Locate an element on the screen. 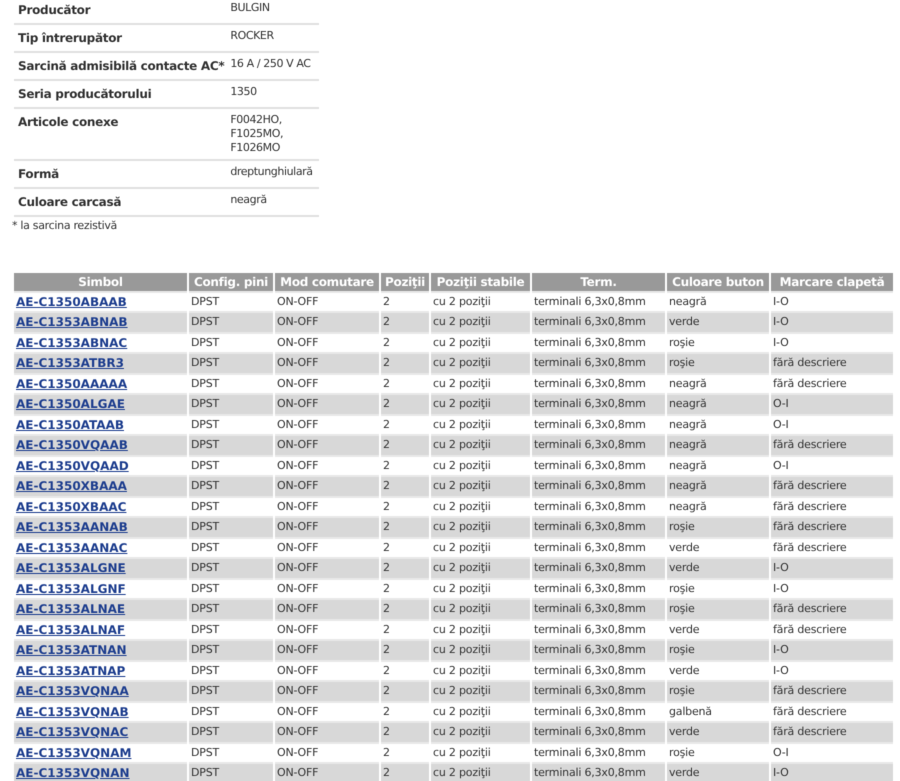  product-link: AE-C1353ABNAB is located at coordinates (72, 322).